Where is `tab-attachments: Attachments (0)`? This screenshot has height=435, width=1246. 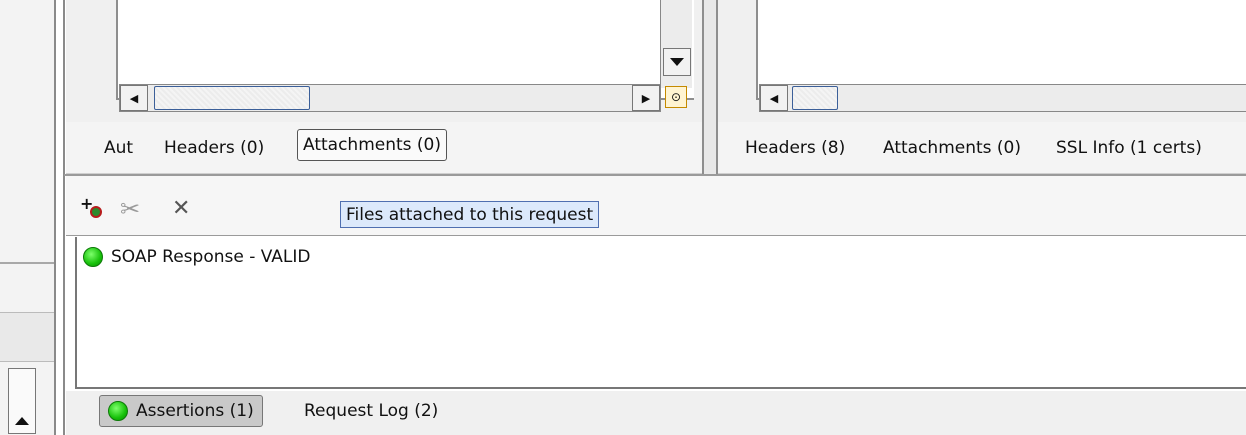
tab-attachments: Attachments (0) is located at coordinates (372, 145).